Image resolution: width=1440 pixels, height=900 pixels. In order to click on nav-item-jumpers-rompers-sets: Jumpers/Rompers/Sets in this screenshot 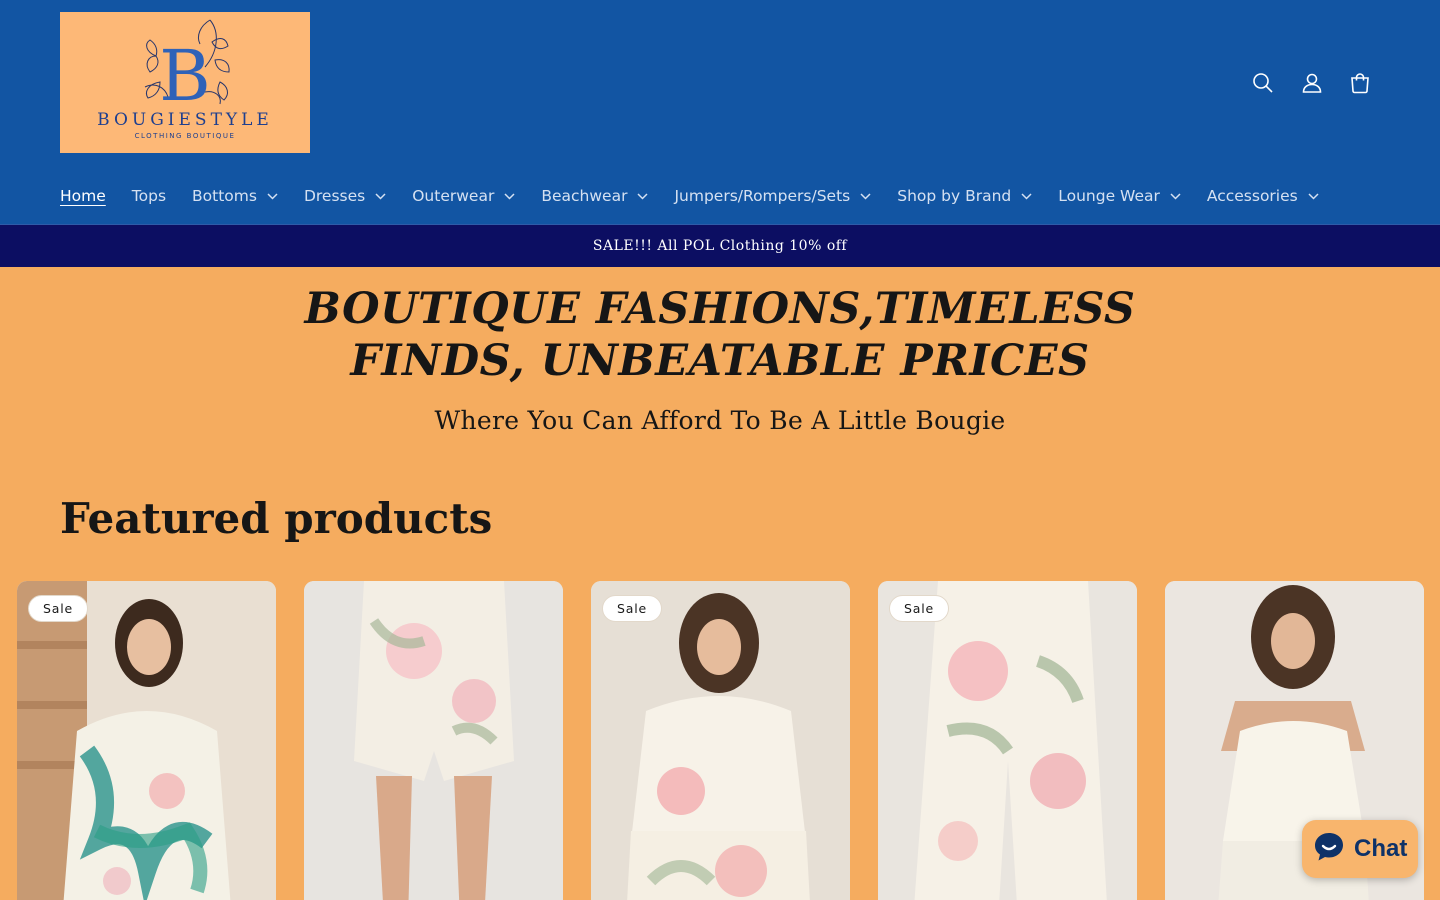, I will do `click(772, 196)`.